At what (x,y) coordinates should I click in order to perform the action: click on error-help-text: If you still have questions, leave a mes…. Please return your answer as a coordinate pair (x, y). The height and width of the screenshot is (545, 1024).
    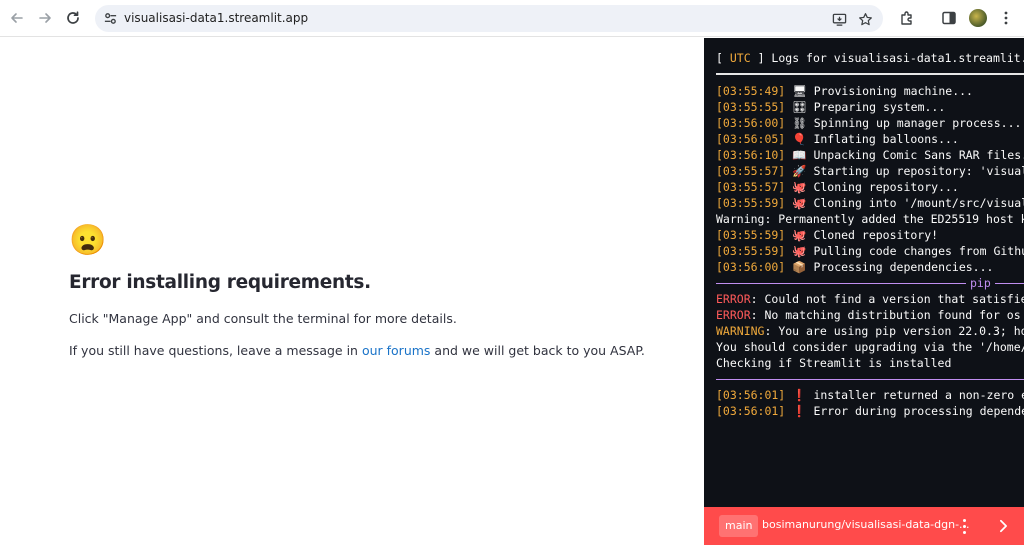
    Looking at the image, I should click on (357, 350).